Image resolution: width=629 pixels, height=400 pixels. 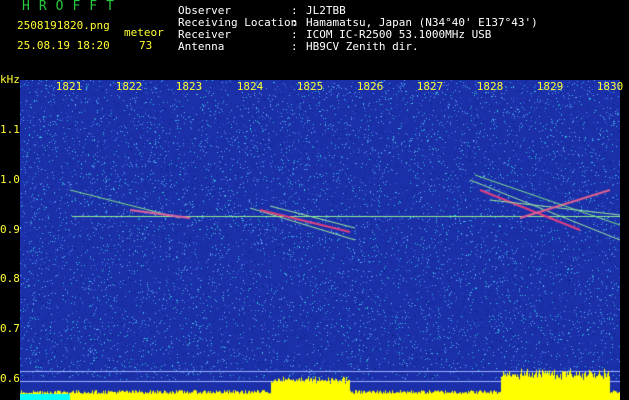 I want to click on app-title: HROFFT, so click(x=72, y=7).